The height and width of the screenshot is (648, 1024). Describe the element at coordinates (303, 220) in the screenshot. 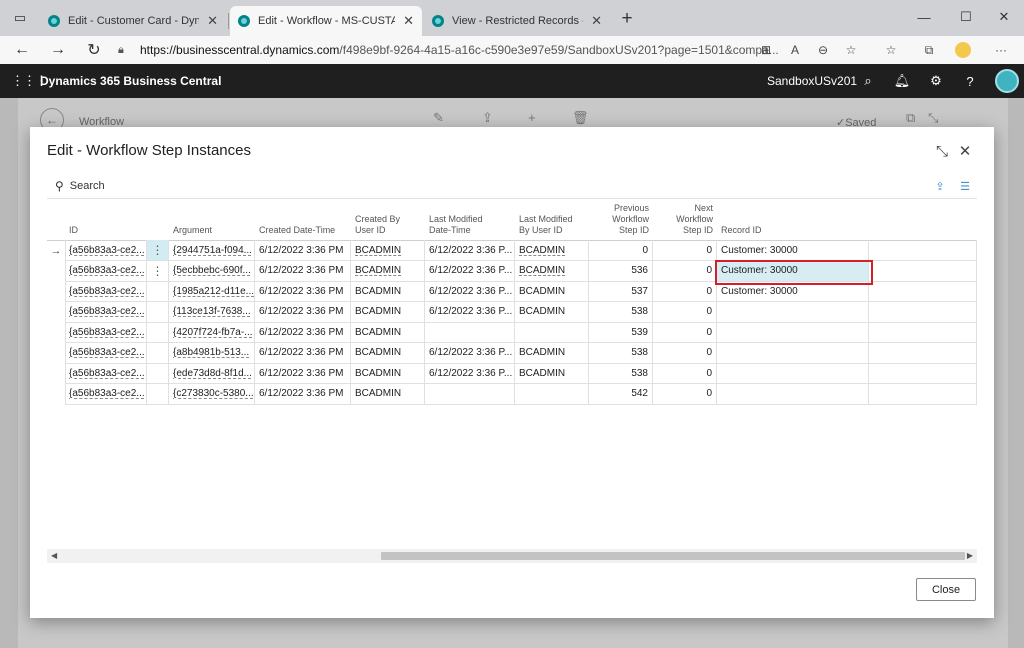

I see `column-header-created-date-time: Created Date-Time` at that location.